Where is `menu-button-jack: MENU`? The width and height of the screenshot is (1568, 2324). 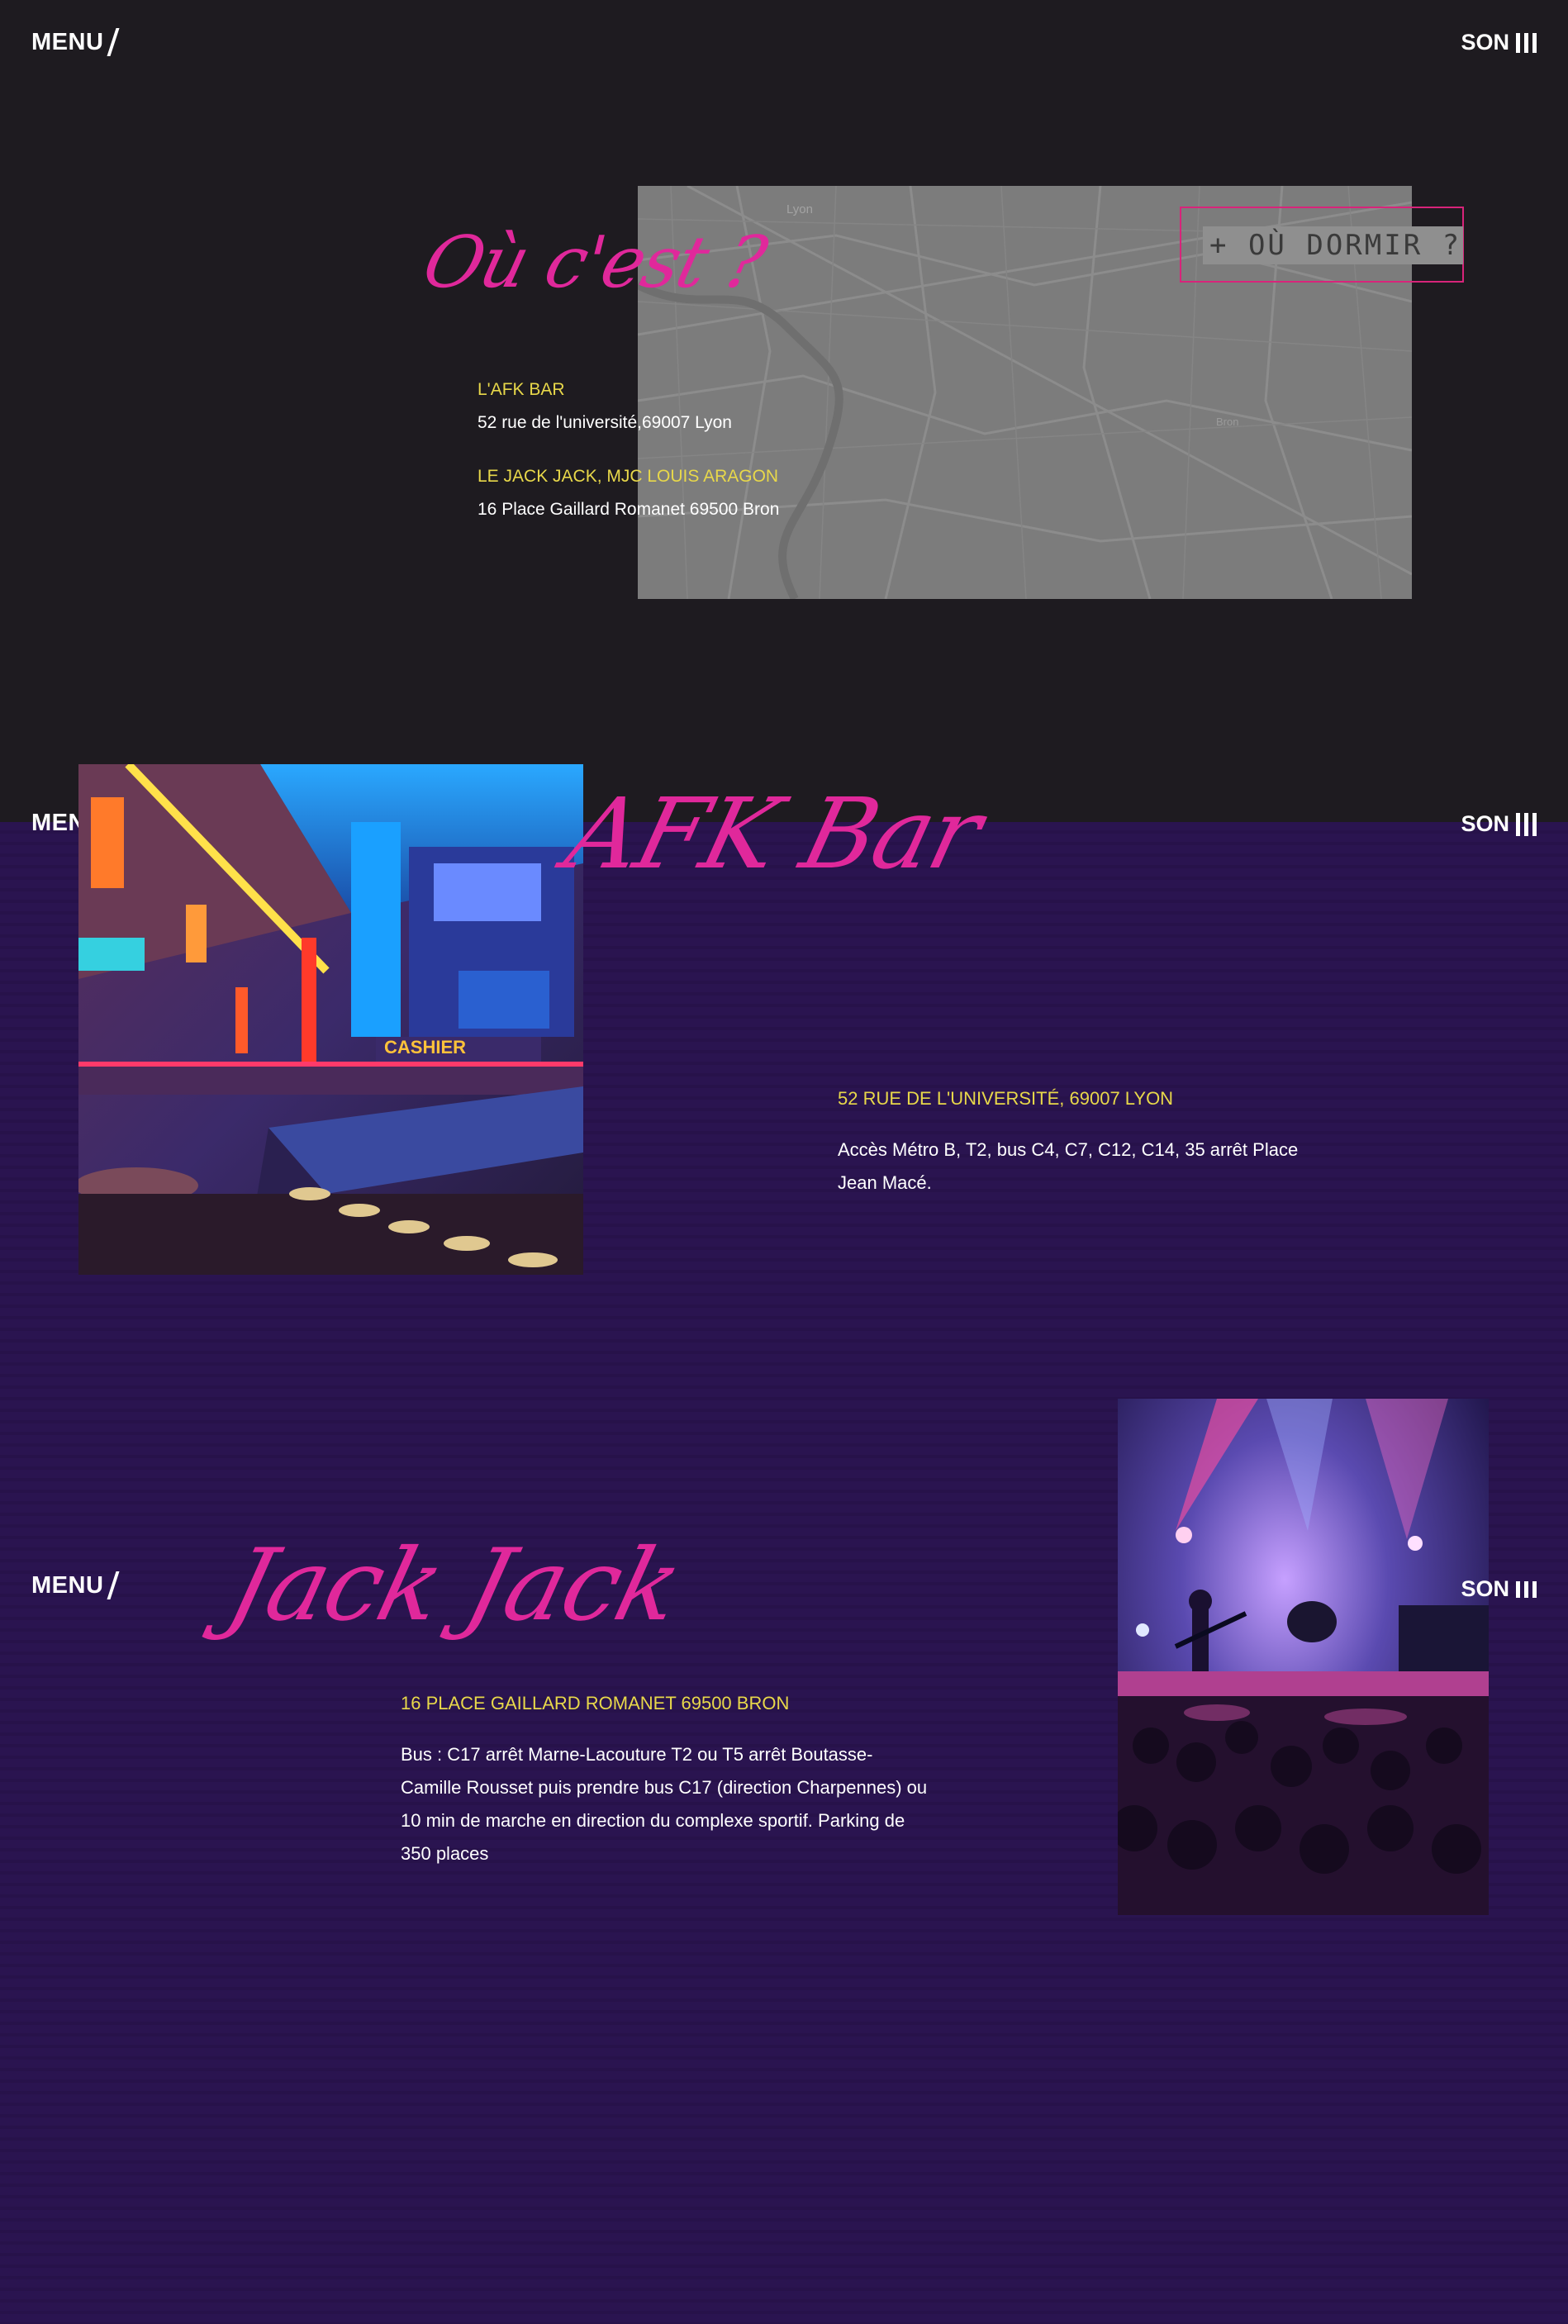
menu-button-jack: MENU is located at coordinates (75, 1585).